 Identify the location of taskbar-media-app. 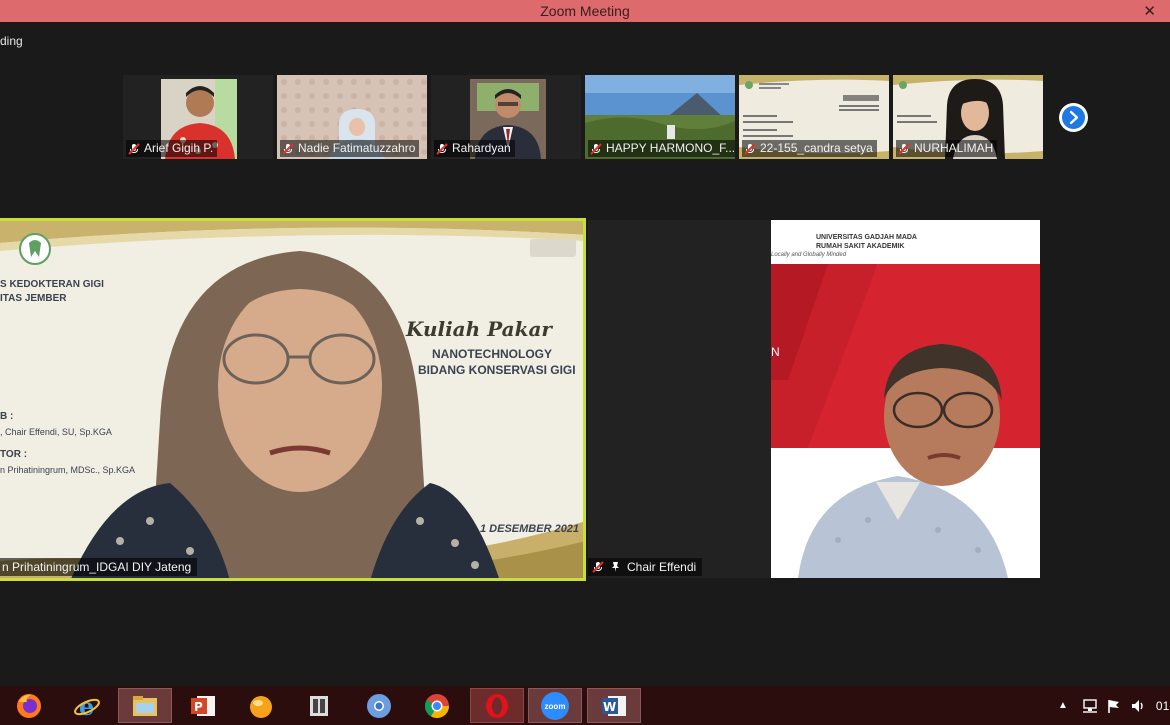
(319, 705).